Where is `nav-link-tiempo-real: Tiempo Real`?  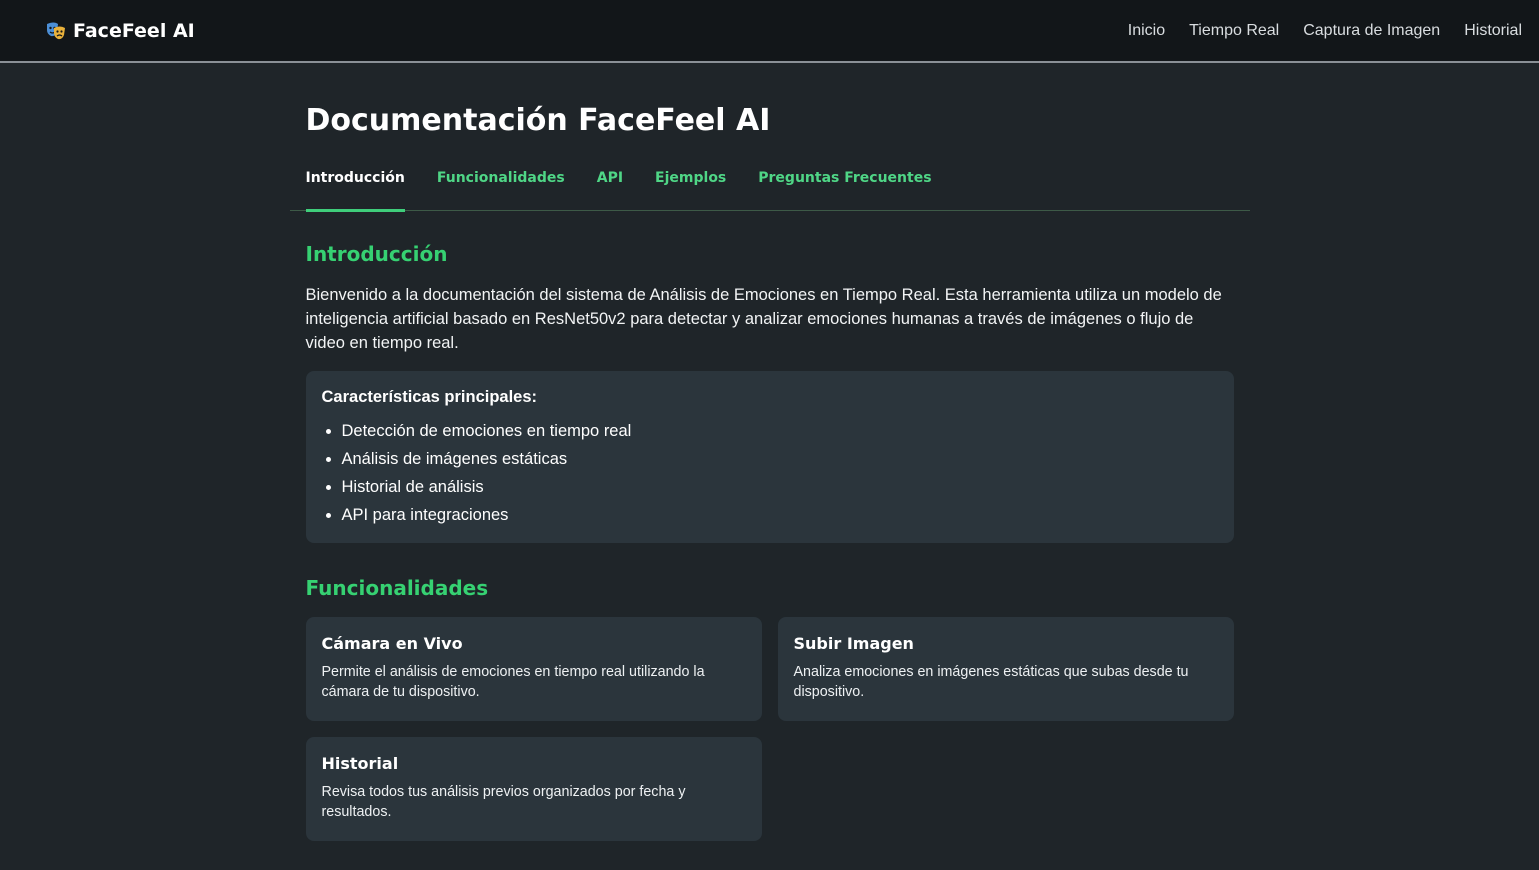
nav-link-tiempo-real: Tiempo Real is located at coordinates (1234, 31).